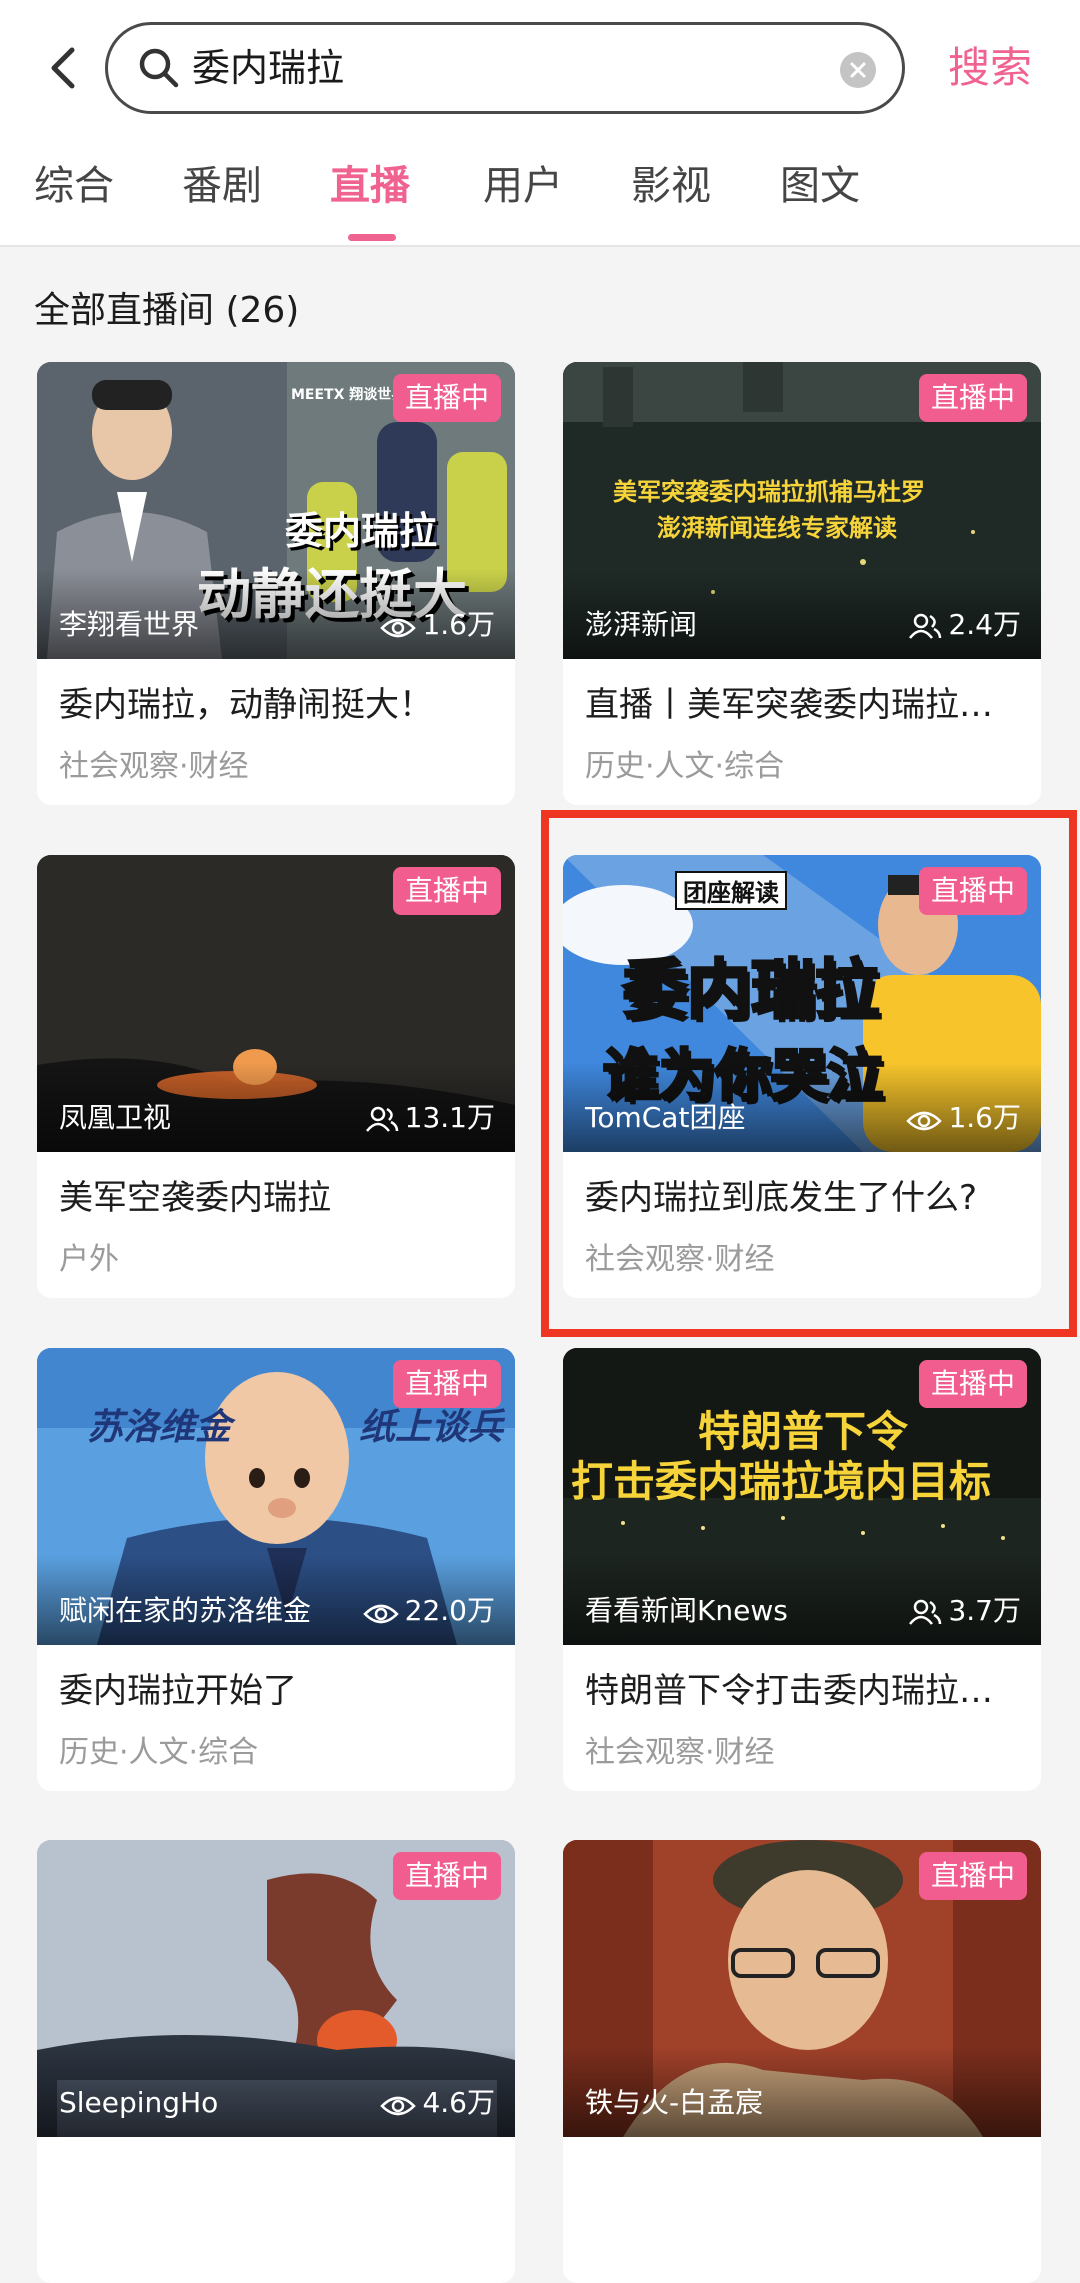 This screenshot has height=2283, width=1080. What do you see at coordinates (195, 1198) in the screenshot?
I see `card-title: 美军空袭委内瑞拉` at bounding box center [195, 1198].